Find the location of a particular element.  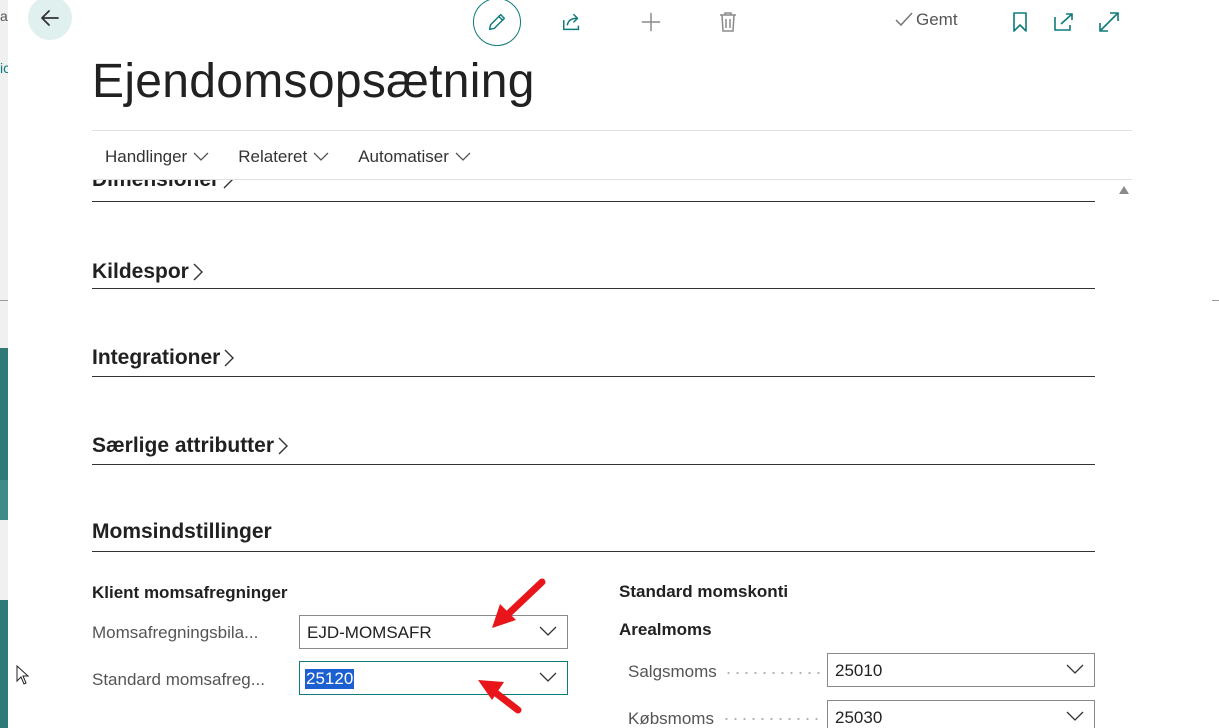

trash-icon is located at coordinates (728, 22).